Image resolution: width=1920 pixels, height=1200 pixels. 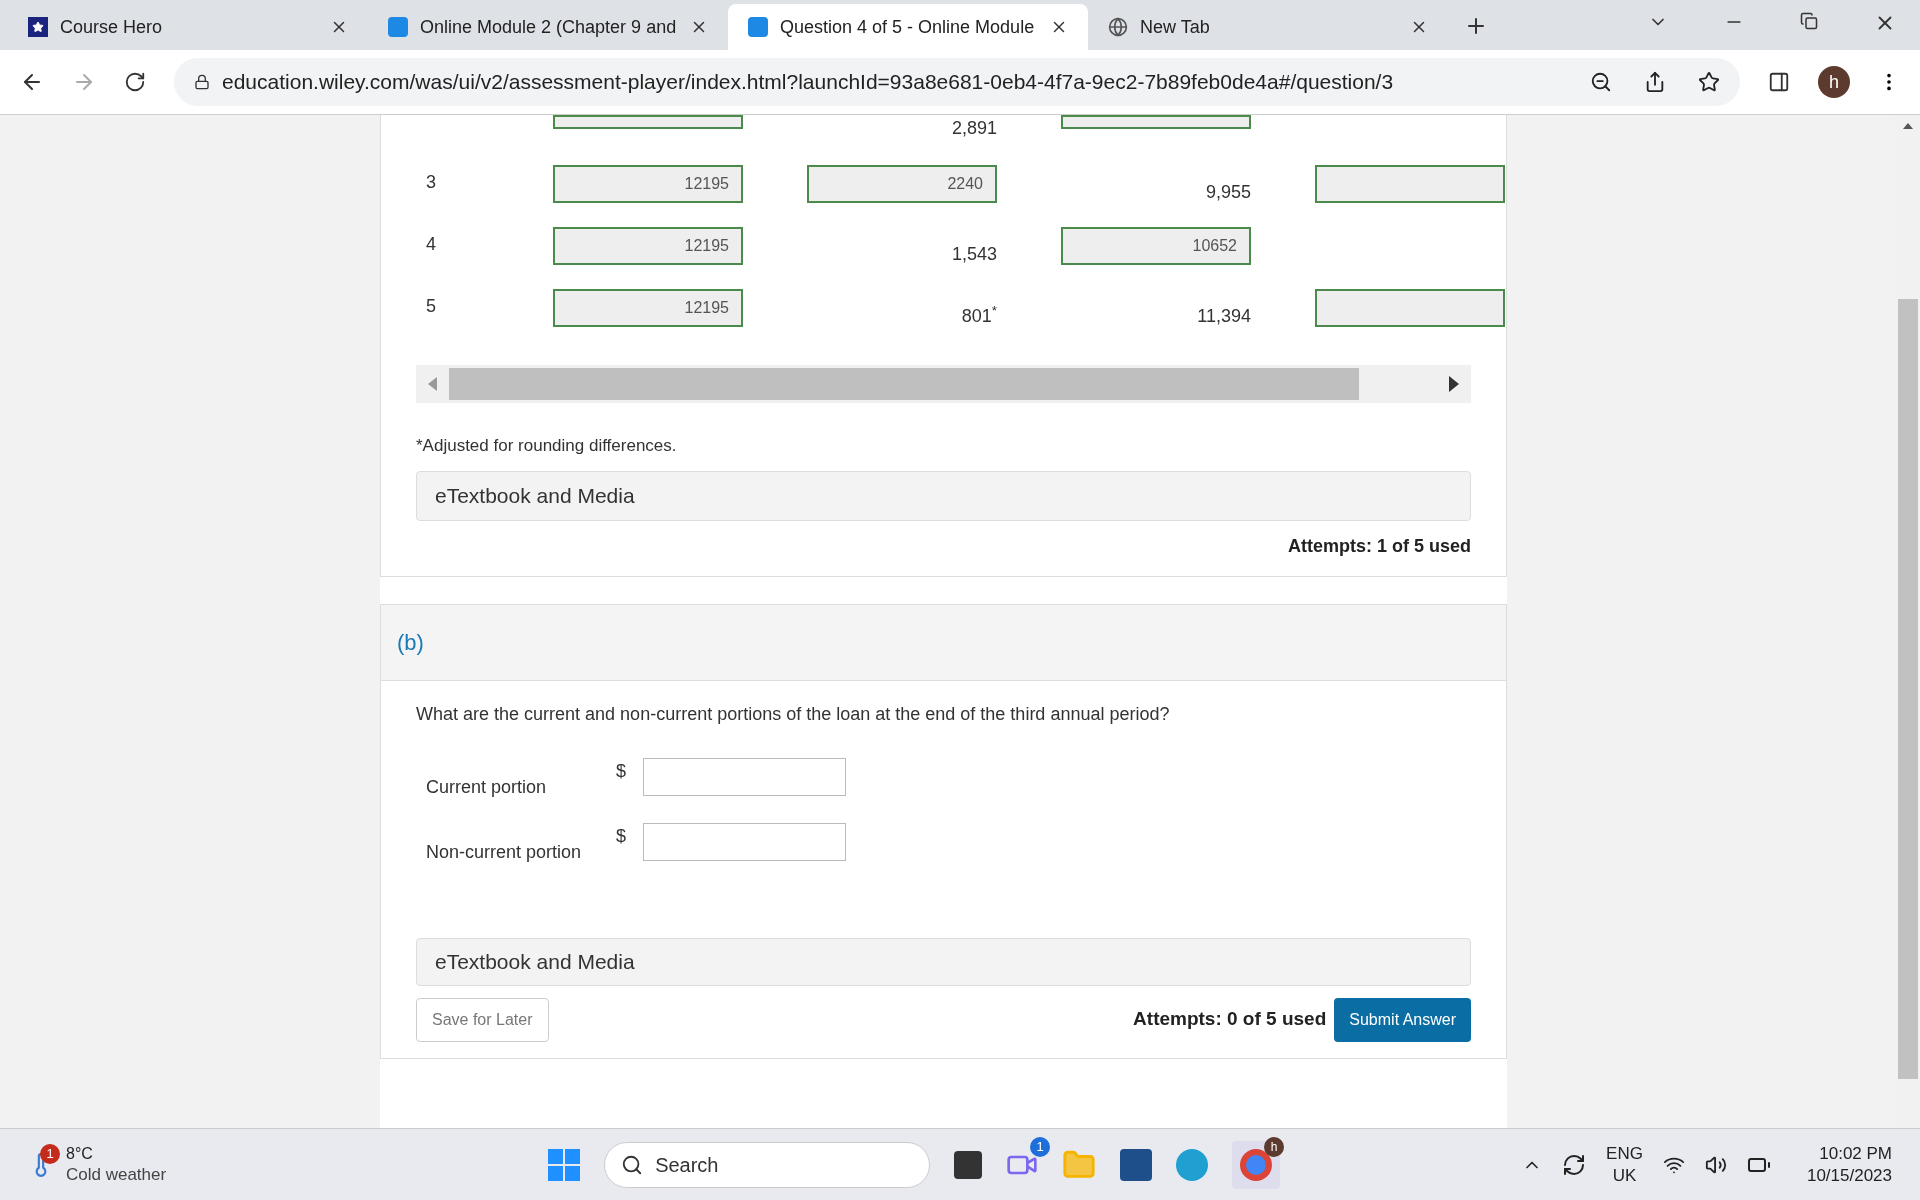 I want to click on horizontal-scrollbar, so click(x=943, y=384).